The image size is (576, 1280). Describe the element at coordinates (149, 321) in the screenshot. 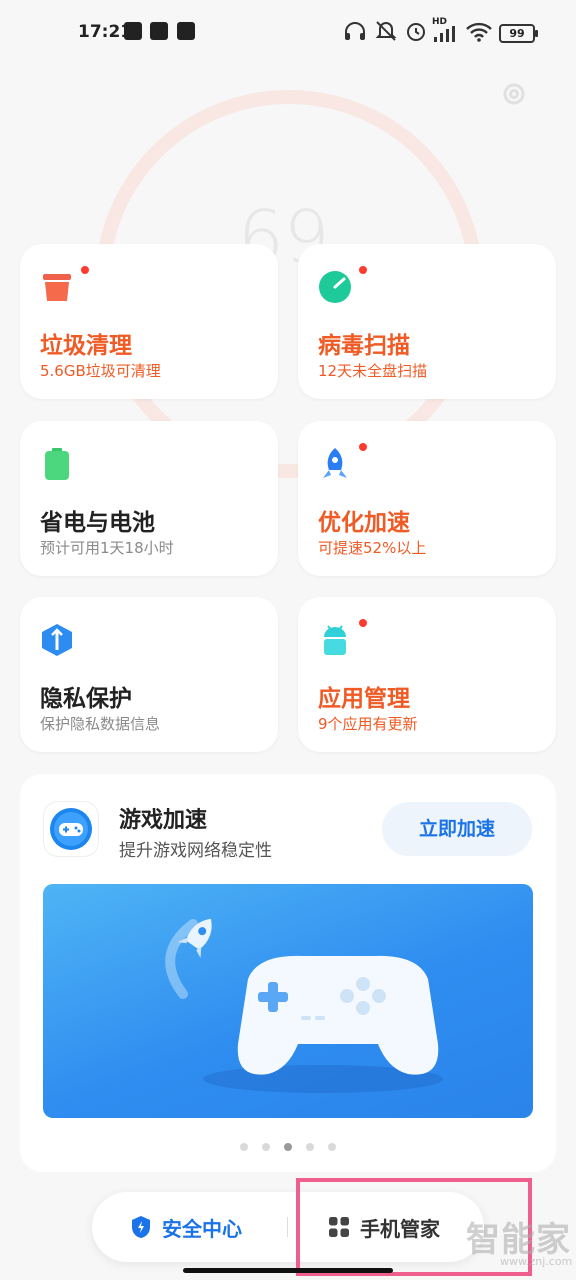

I see `tile-junk-clean: 垃圾清理 5.6GB垃圾可清理` at that location.